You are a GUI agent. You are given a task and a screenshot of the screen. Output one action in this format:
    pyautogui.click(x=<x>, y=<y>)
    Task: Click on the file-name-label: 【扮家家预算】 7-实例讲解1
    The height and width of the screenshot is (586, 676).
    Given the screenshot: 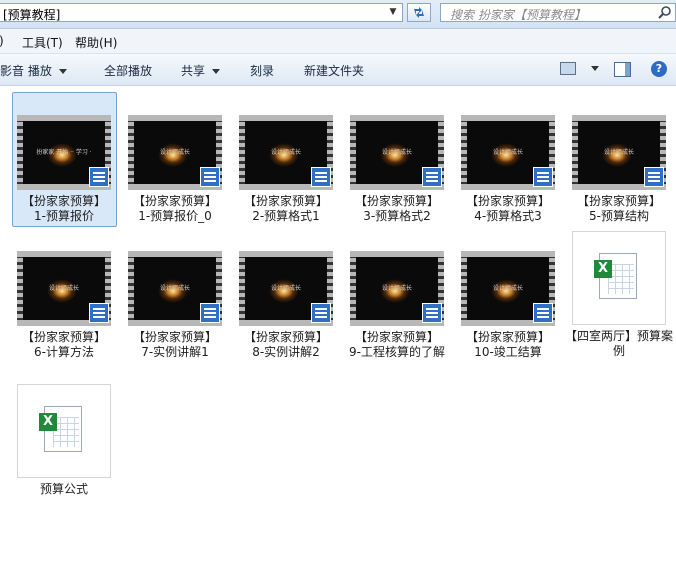 What is the action you would take?
    pyautogui.click(x=174, y=344)
    